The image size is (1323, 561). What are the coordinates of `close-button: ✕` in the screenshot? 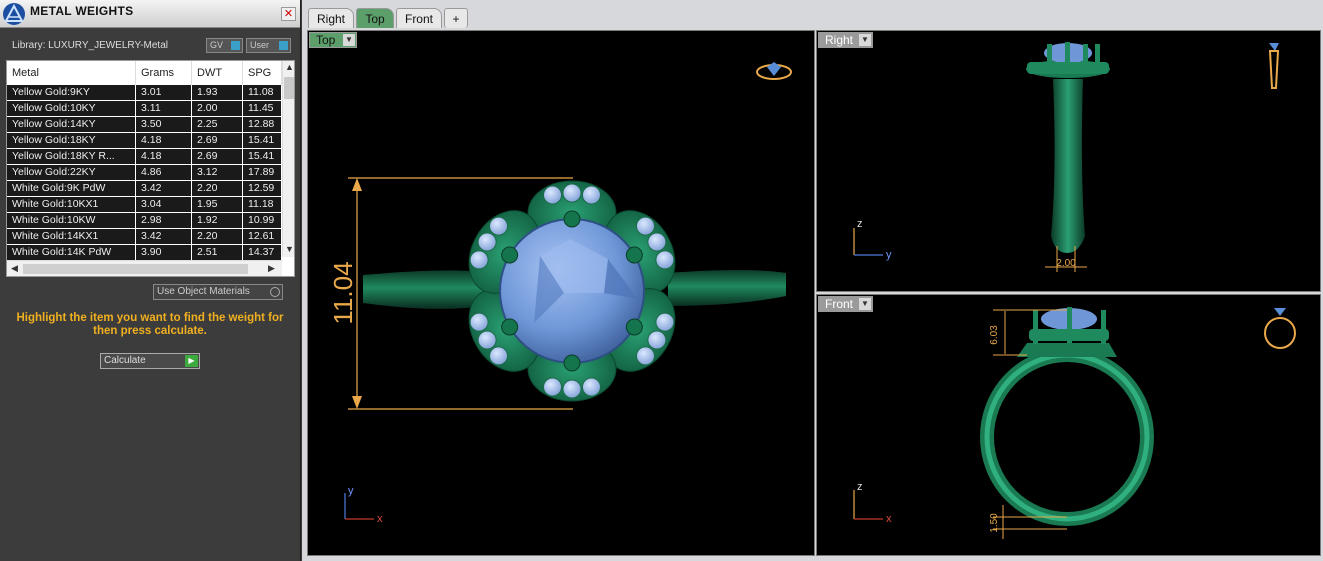 It's located at (288, 14).